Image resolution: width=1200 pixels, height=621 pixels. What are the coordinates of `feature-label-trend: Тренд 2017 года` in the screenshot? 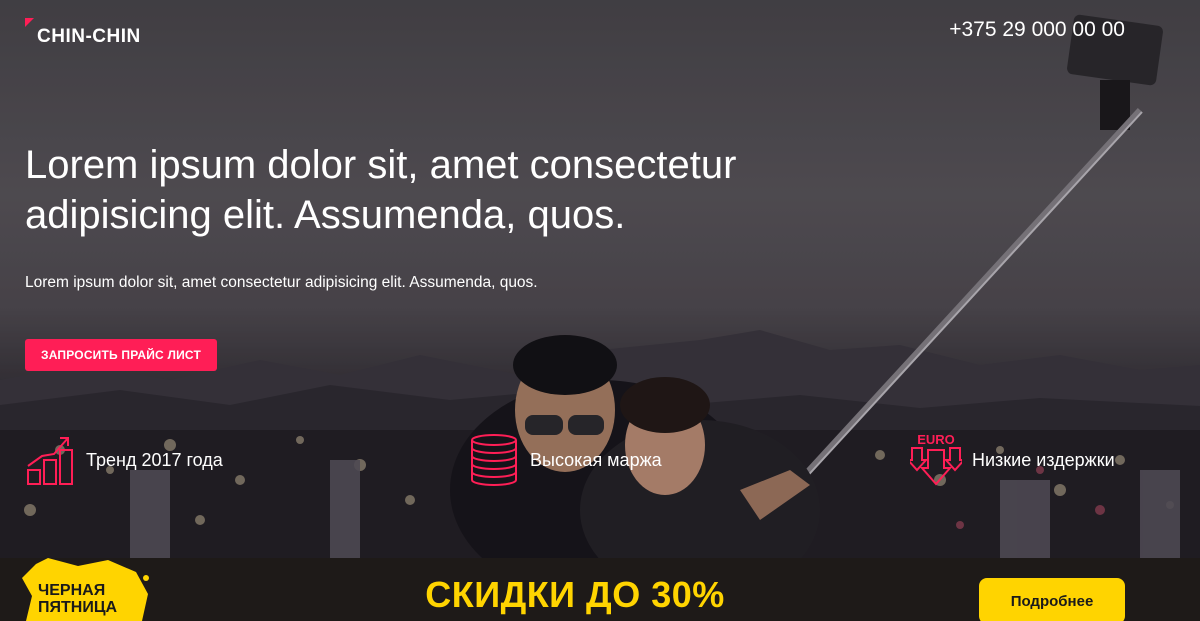 It's located at (154, 459).